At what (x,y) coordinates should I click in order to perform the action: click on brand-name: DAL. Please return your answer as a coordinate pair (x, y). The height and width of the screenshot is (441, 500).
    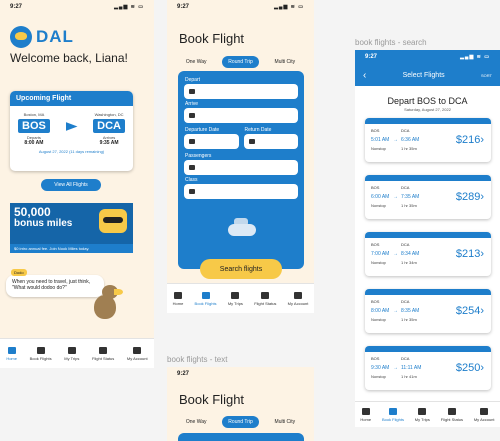
    Looking at the image, I should click on (55, 36).